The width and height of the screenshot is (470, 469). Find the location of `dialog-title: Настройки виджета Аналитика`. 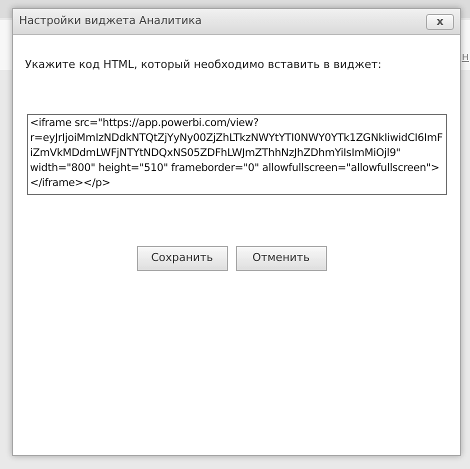

dialog-title: Настройки виджета Аналитика is located at coordinates (110, 21).